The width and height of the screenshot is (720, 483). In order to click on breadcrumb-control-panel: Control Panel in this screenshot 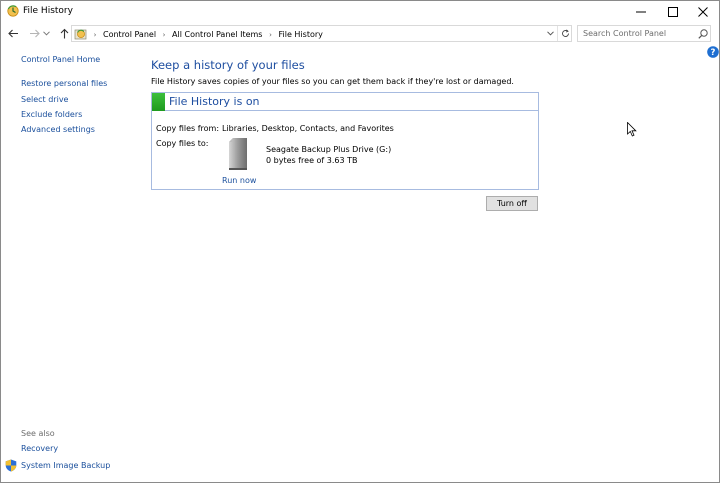, I will do `click(129, 34)`.